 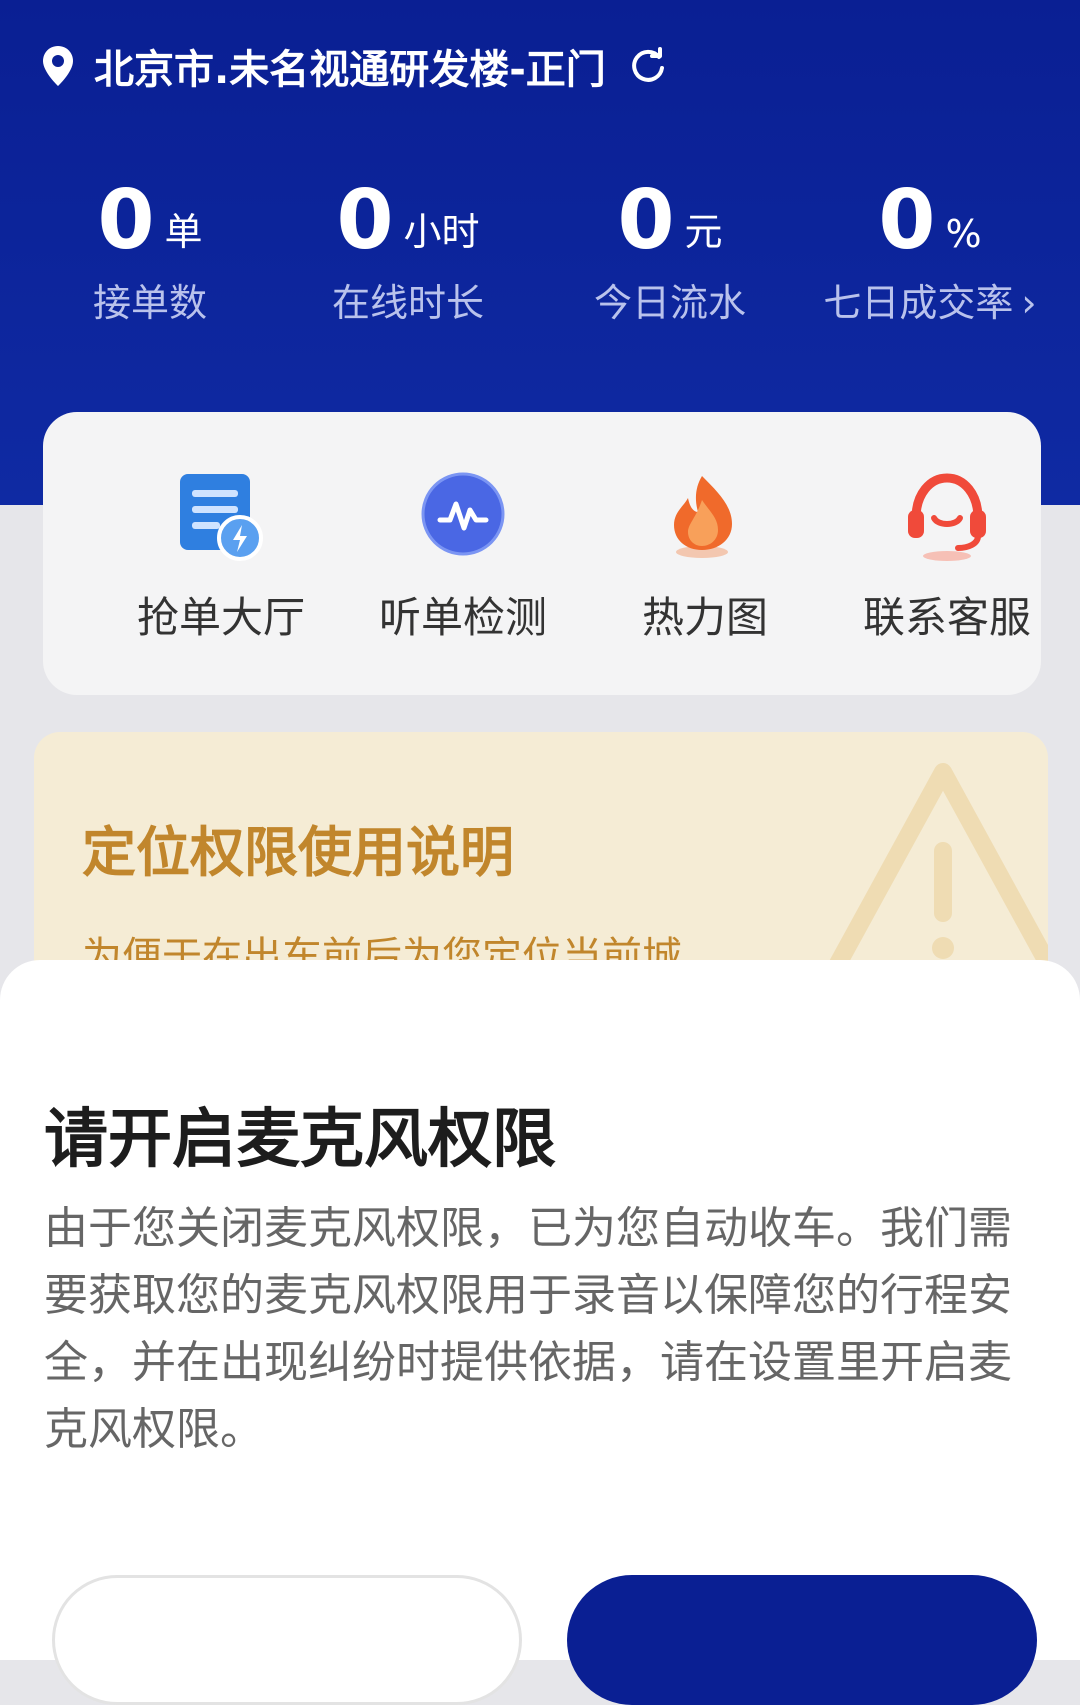 I want to click on stat-label: 在线时长, so click(x=407, y=303).